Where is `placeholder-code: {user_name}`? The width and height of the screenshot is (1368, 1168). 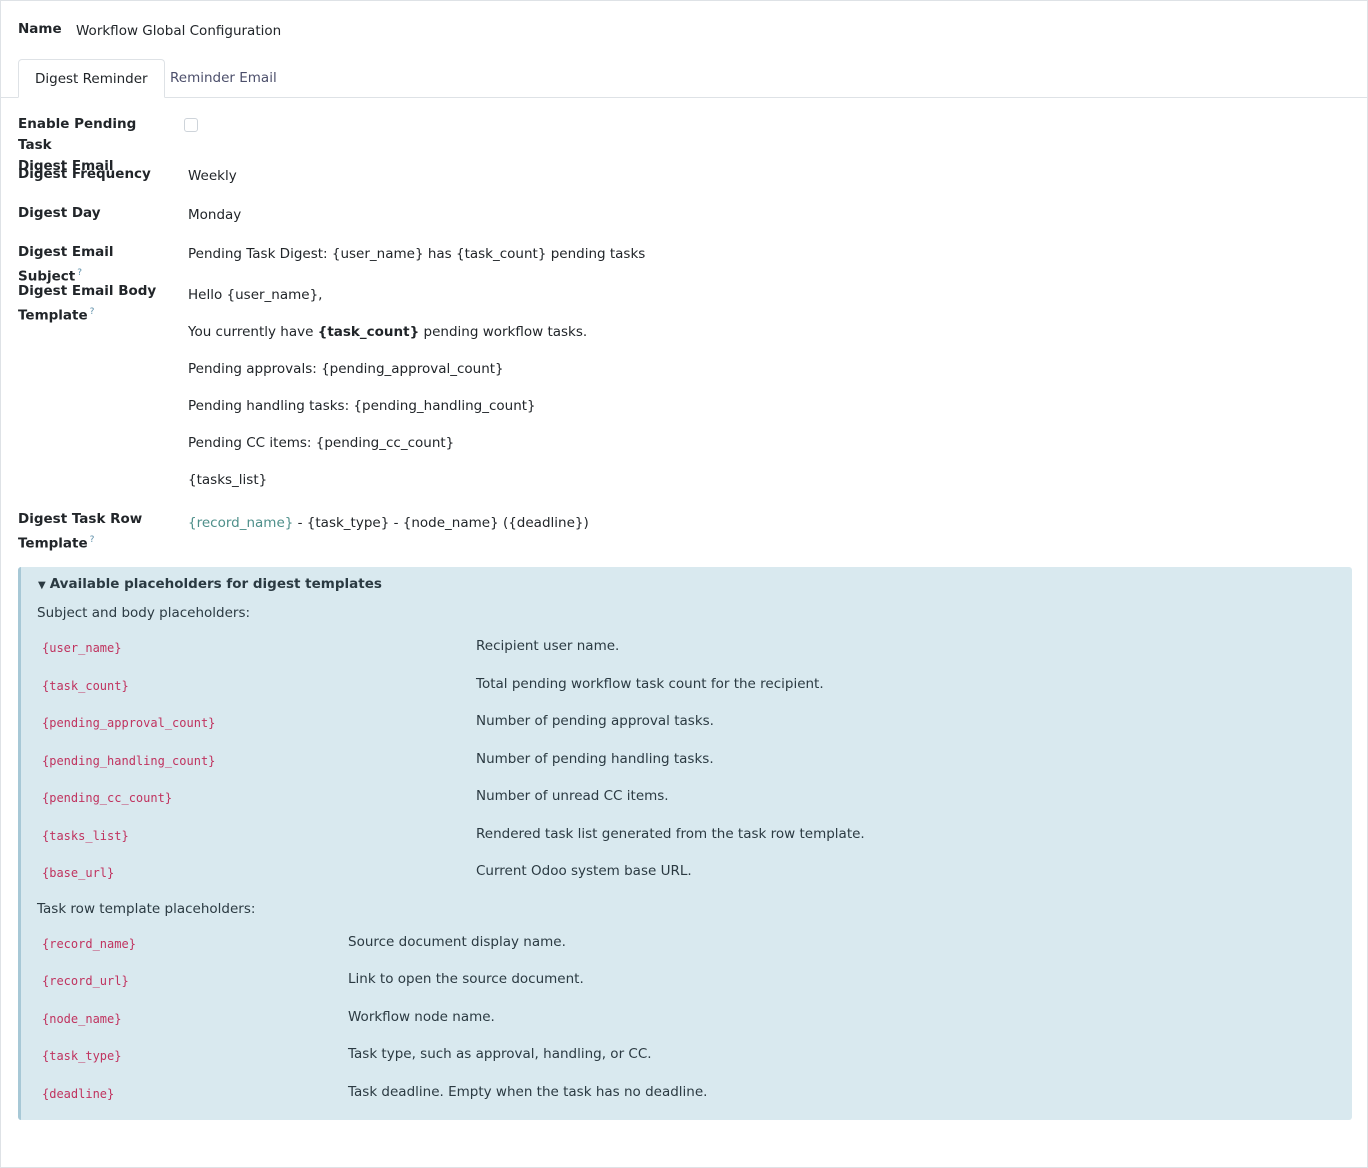 placeholder-code: {user_name} is located at coordinates (82, 648).